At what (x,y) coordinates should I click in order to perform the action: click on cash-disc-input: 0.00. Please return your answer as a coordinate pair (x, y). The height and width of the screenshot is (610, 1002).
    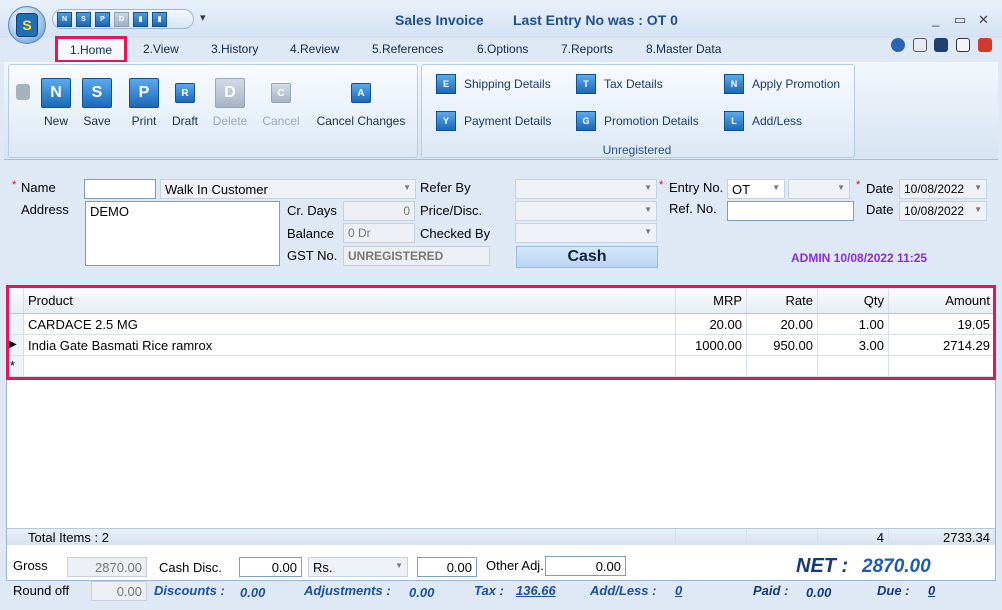
    Looking at the image, I should click on (270, 567).